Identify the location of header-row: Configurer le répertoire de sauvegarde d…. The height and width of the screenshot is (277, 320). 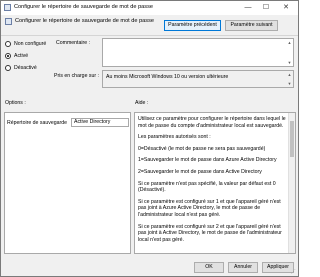
(149, 25).